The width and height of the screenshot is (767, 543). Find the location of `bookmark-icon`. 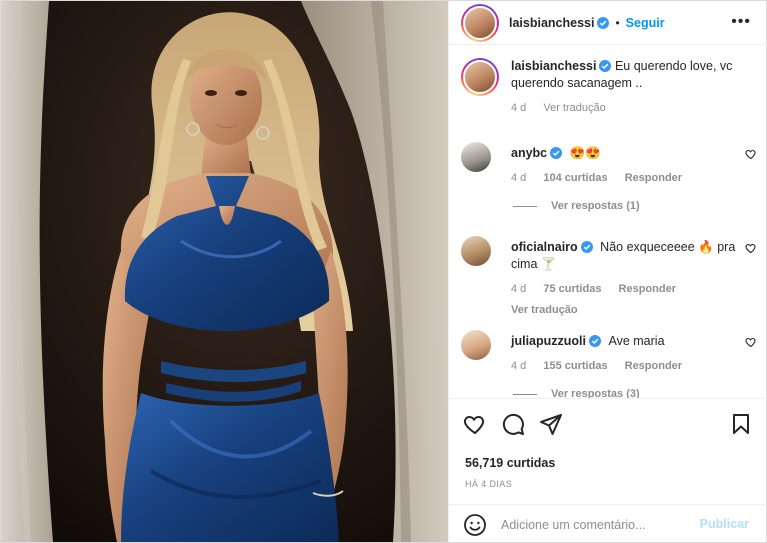

bookmark-icon is located at coordinates (741, 424).